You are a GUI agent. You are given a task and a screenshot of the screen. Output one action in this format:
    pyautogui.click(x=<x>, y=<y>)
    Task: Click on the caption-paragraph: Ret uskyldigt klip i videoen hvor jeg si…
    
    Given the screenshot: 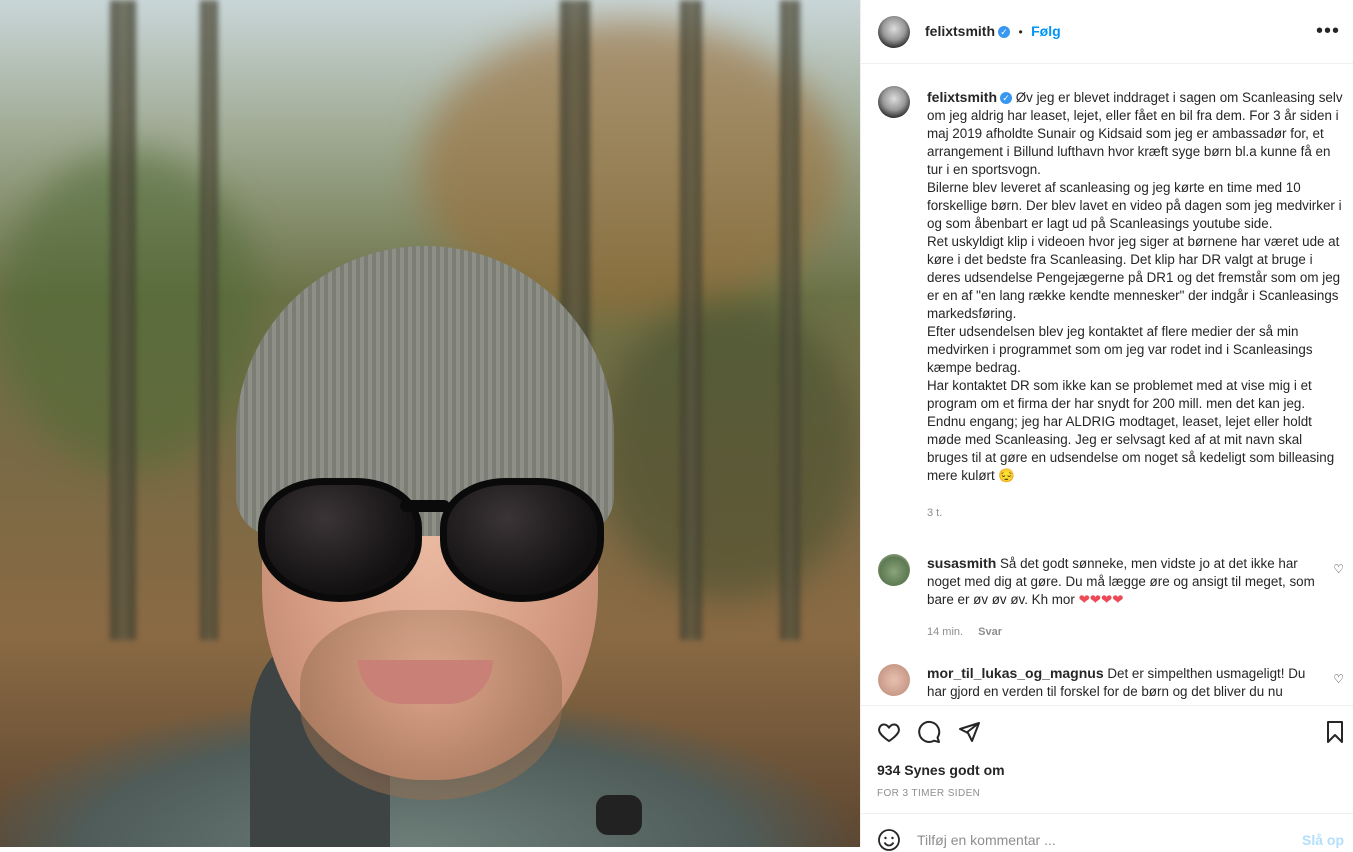 What is the action you would take?
    pyautogui.click(x=1134, y=277)
    